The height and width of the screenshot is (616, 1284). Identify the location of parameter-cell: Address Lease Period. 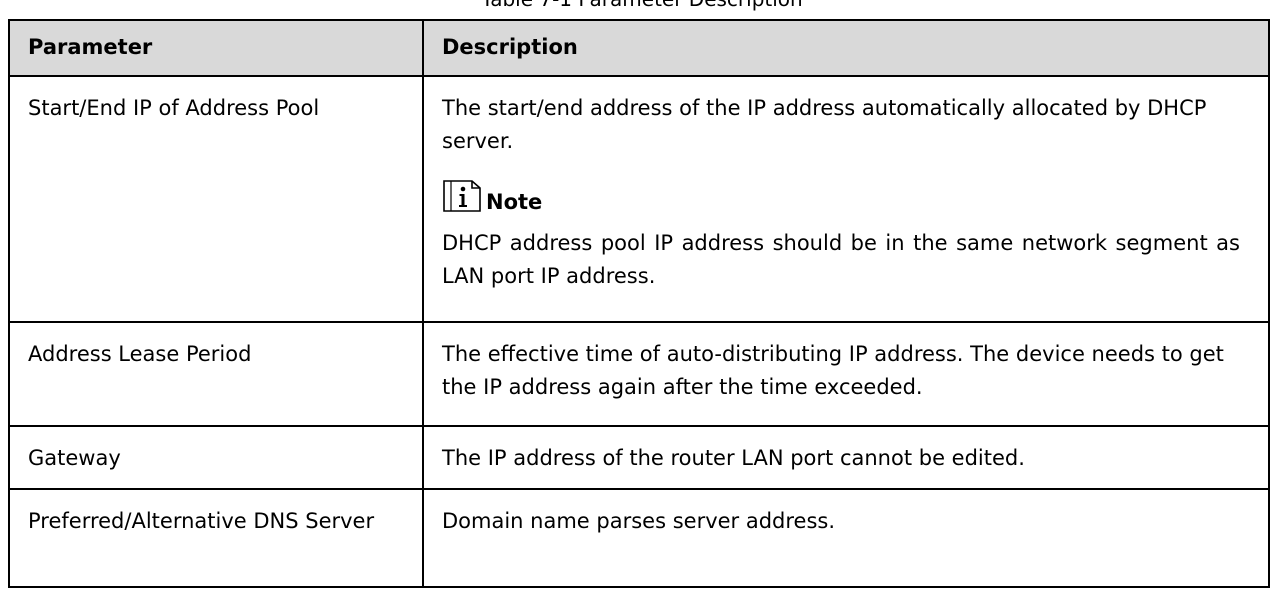
(216, 374).